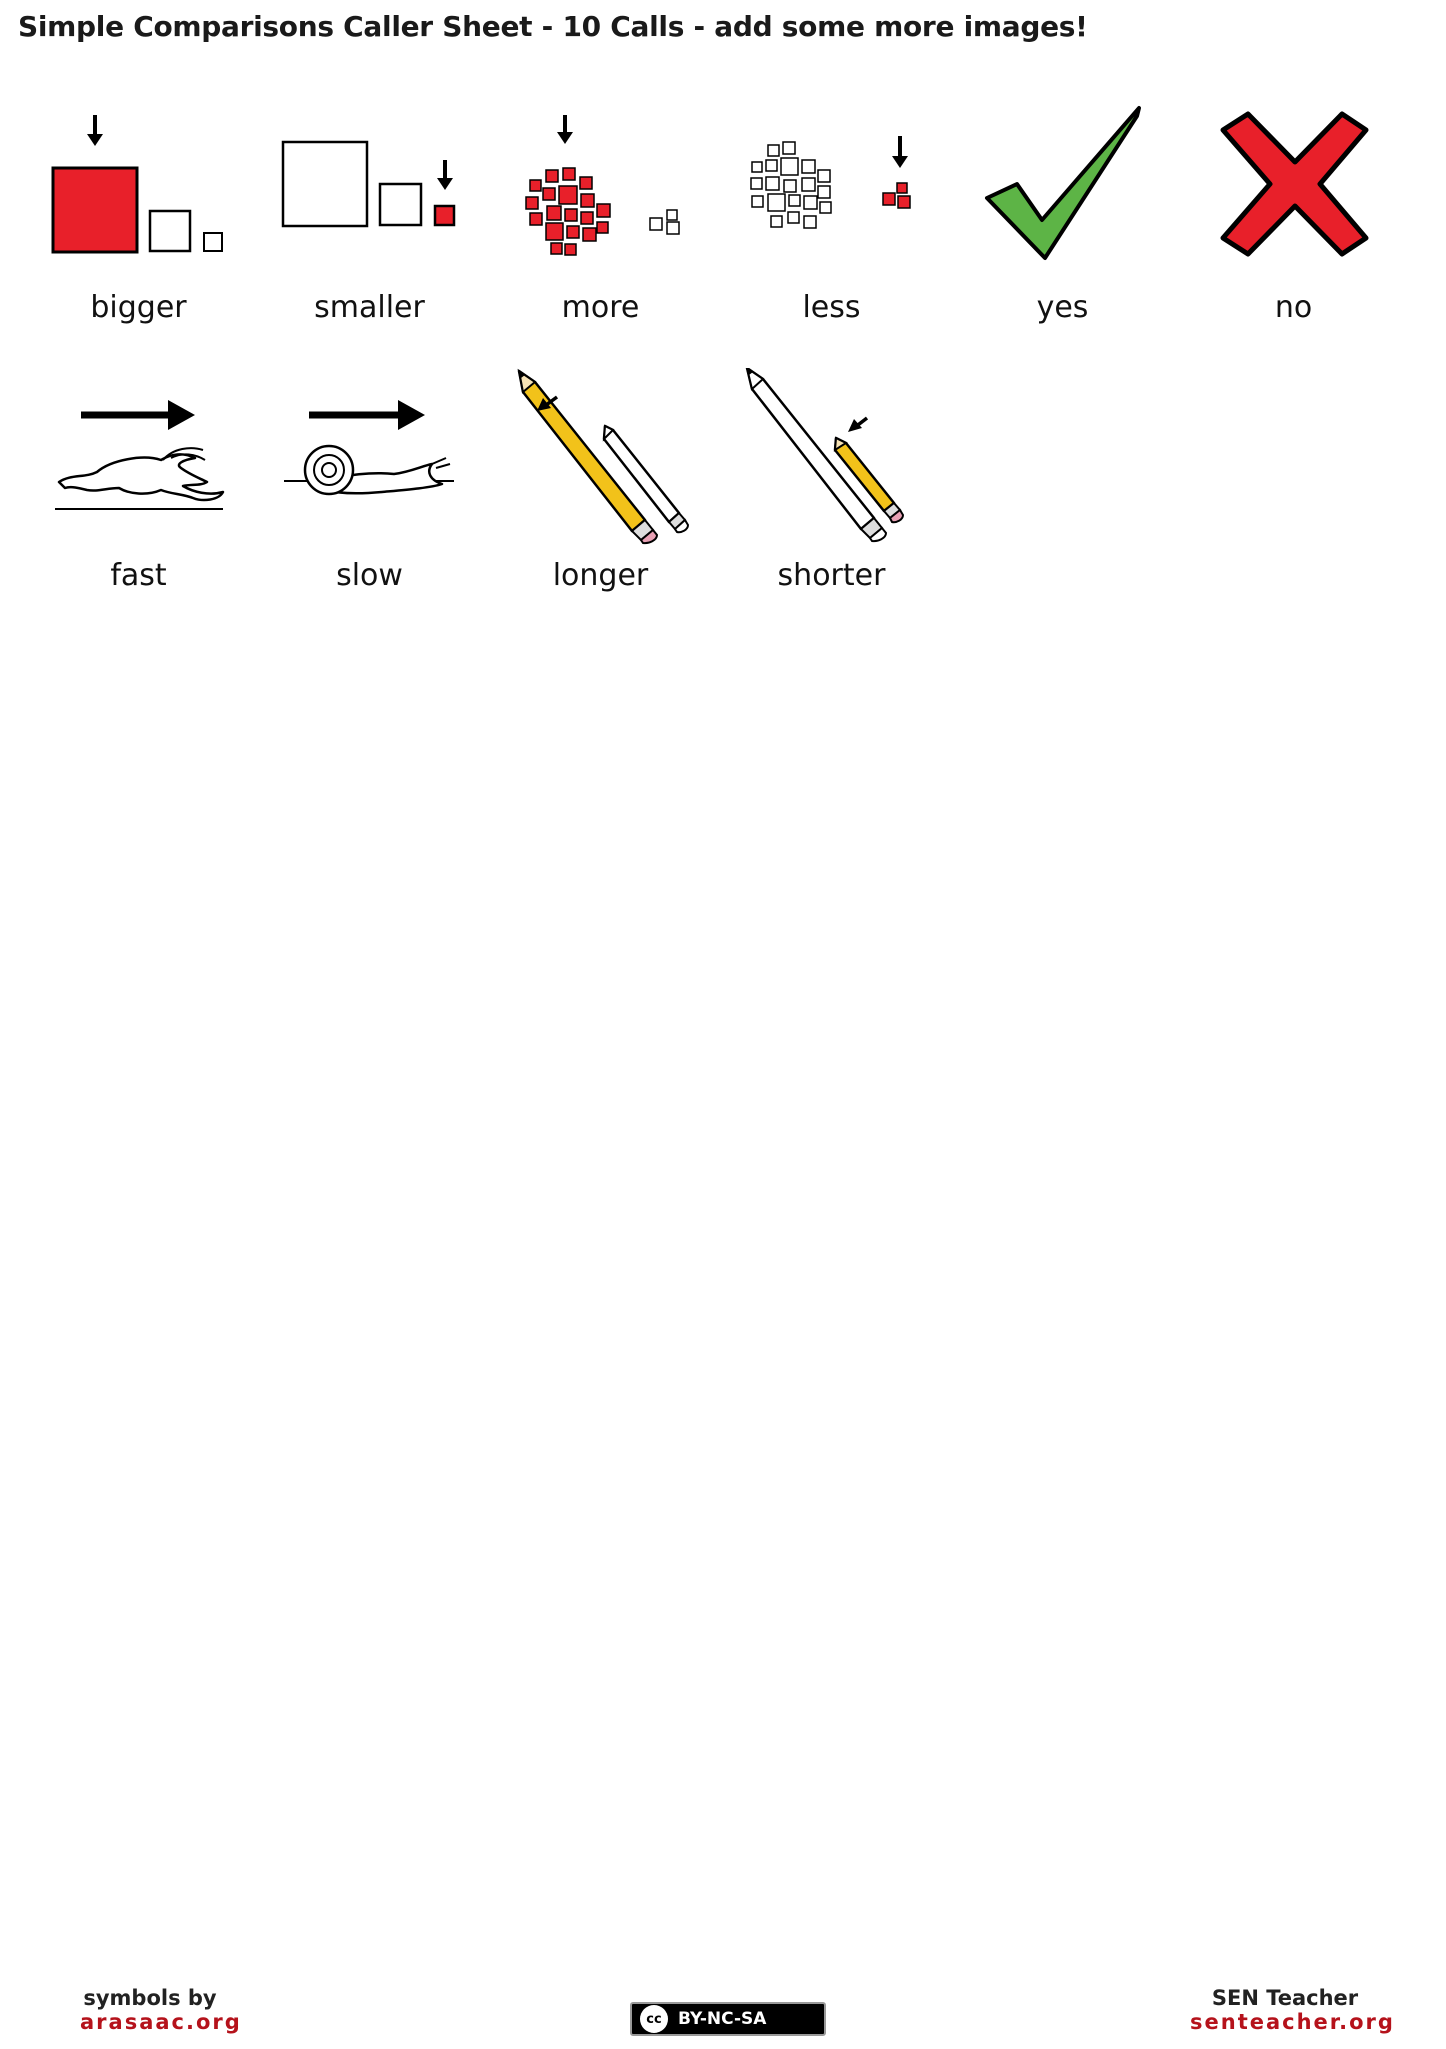  I want to click on less-dots-icon, so click(830, 182).